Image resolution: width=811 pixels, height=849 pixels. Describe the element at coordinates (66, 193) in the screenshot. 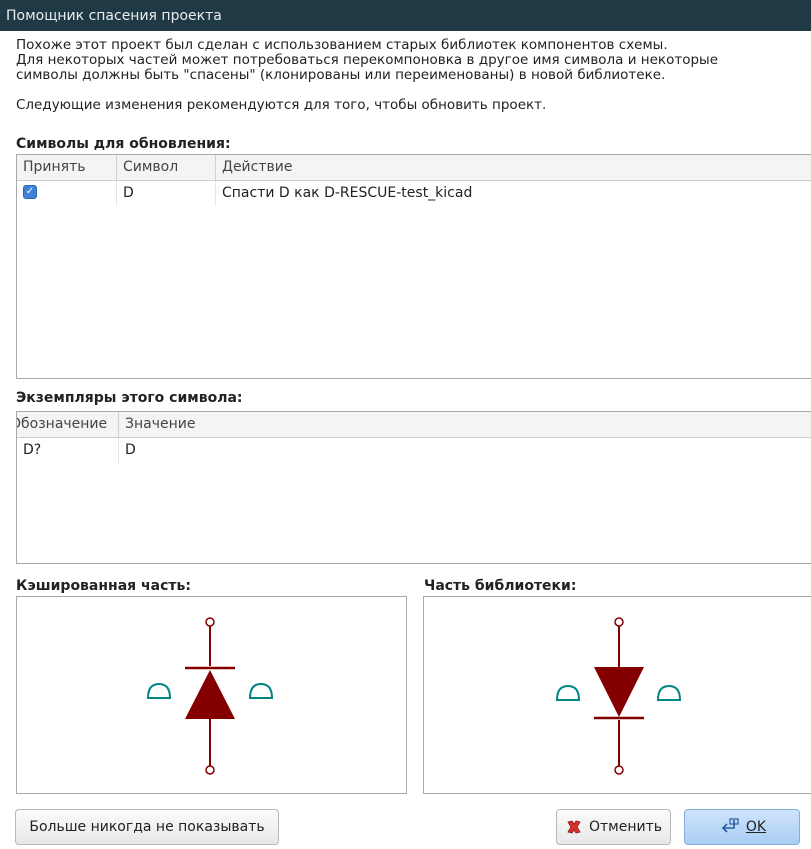

I see `accept-cell: ✓` at that location.